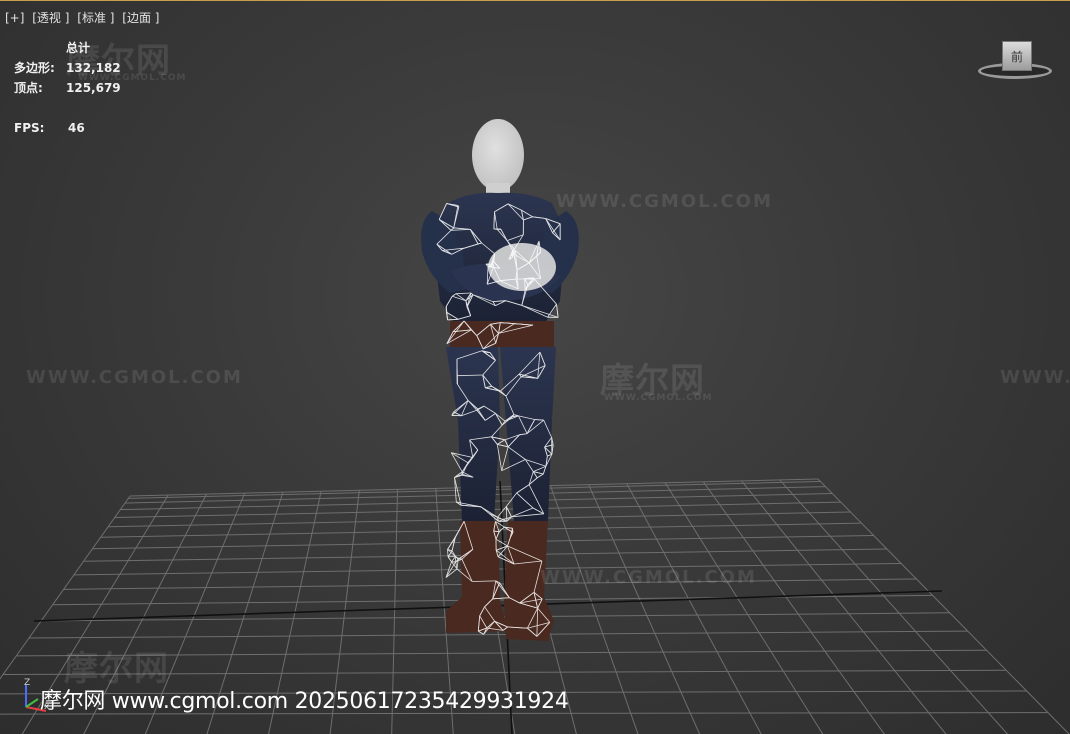 Image resolution: width=1070 pixels, height=734 pixels. Describe the element at coordinates (50, 18) in the screenshot. I see `viewport-view-menu: [透视 ]` at that location.